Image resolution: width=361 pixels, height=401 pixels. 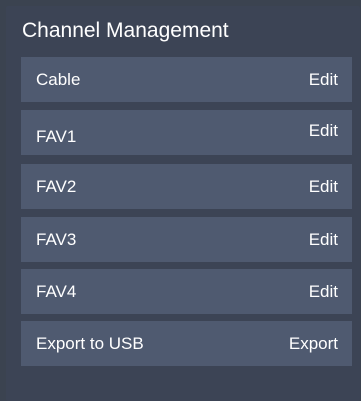 What do you see at coordinates (90, 343) in the screenshot?
I see `menu-item-label: Export to USB` at bounding box center [90, 343].